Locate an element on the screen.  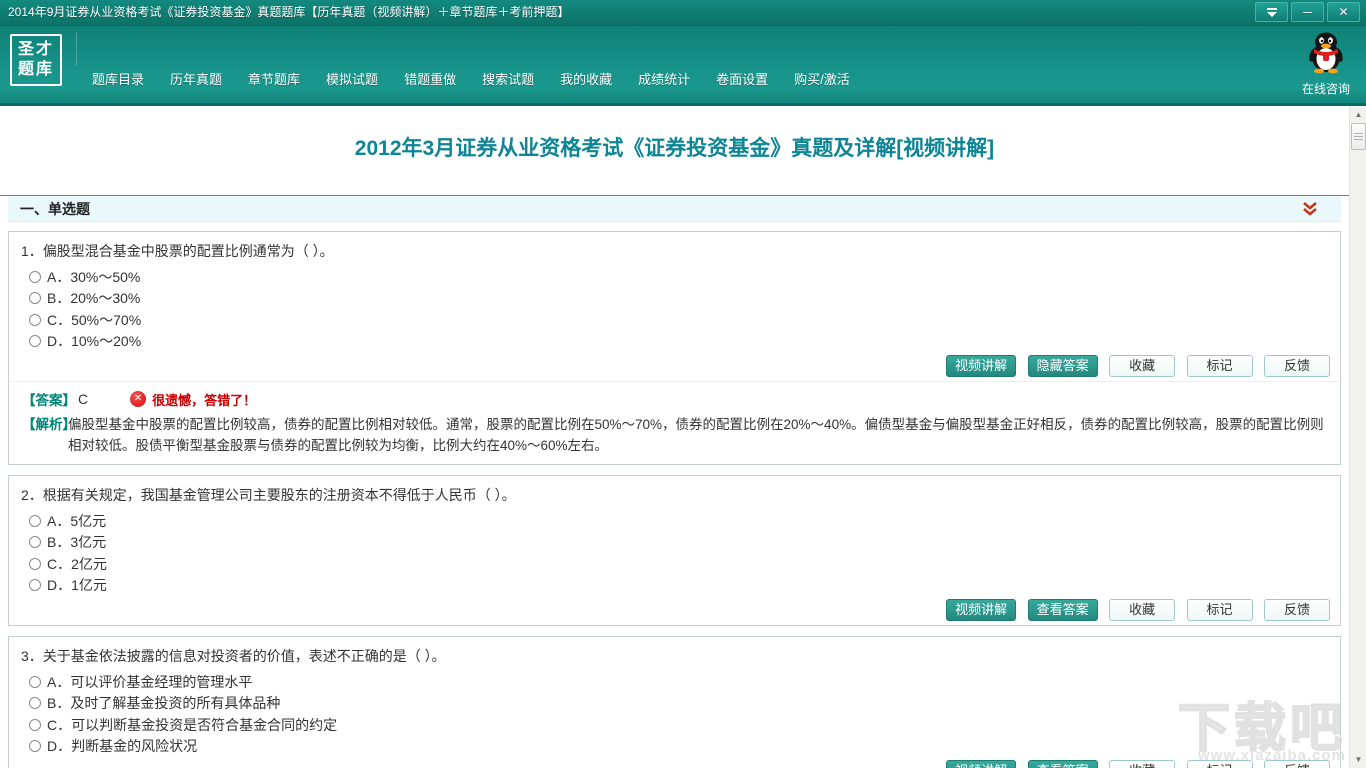
option-label: A．可以评价基金经理的管理水平 is located at coordinates (150, 681).